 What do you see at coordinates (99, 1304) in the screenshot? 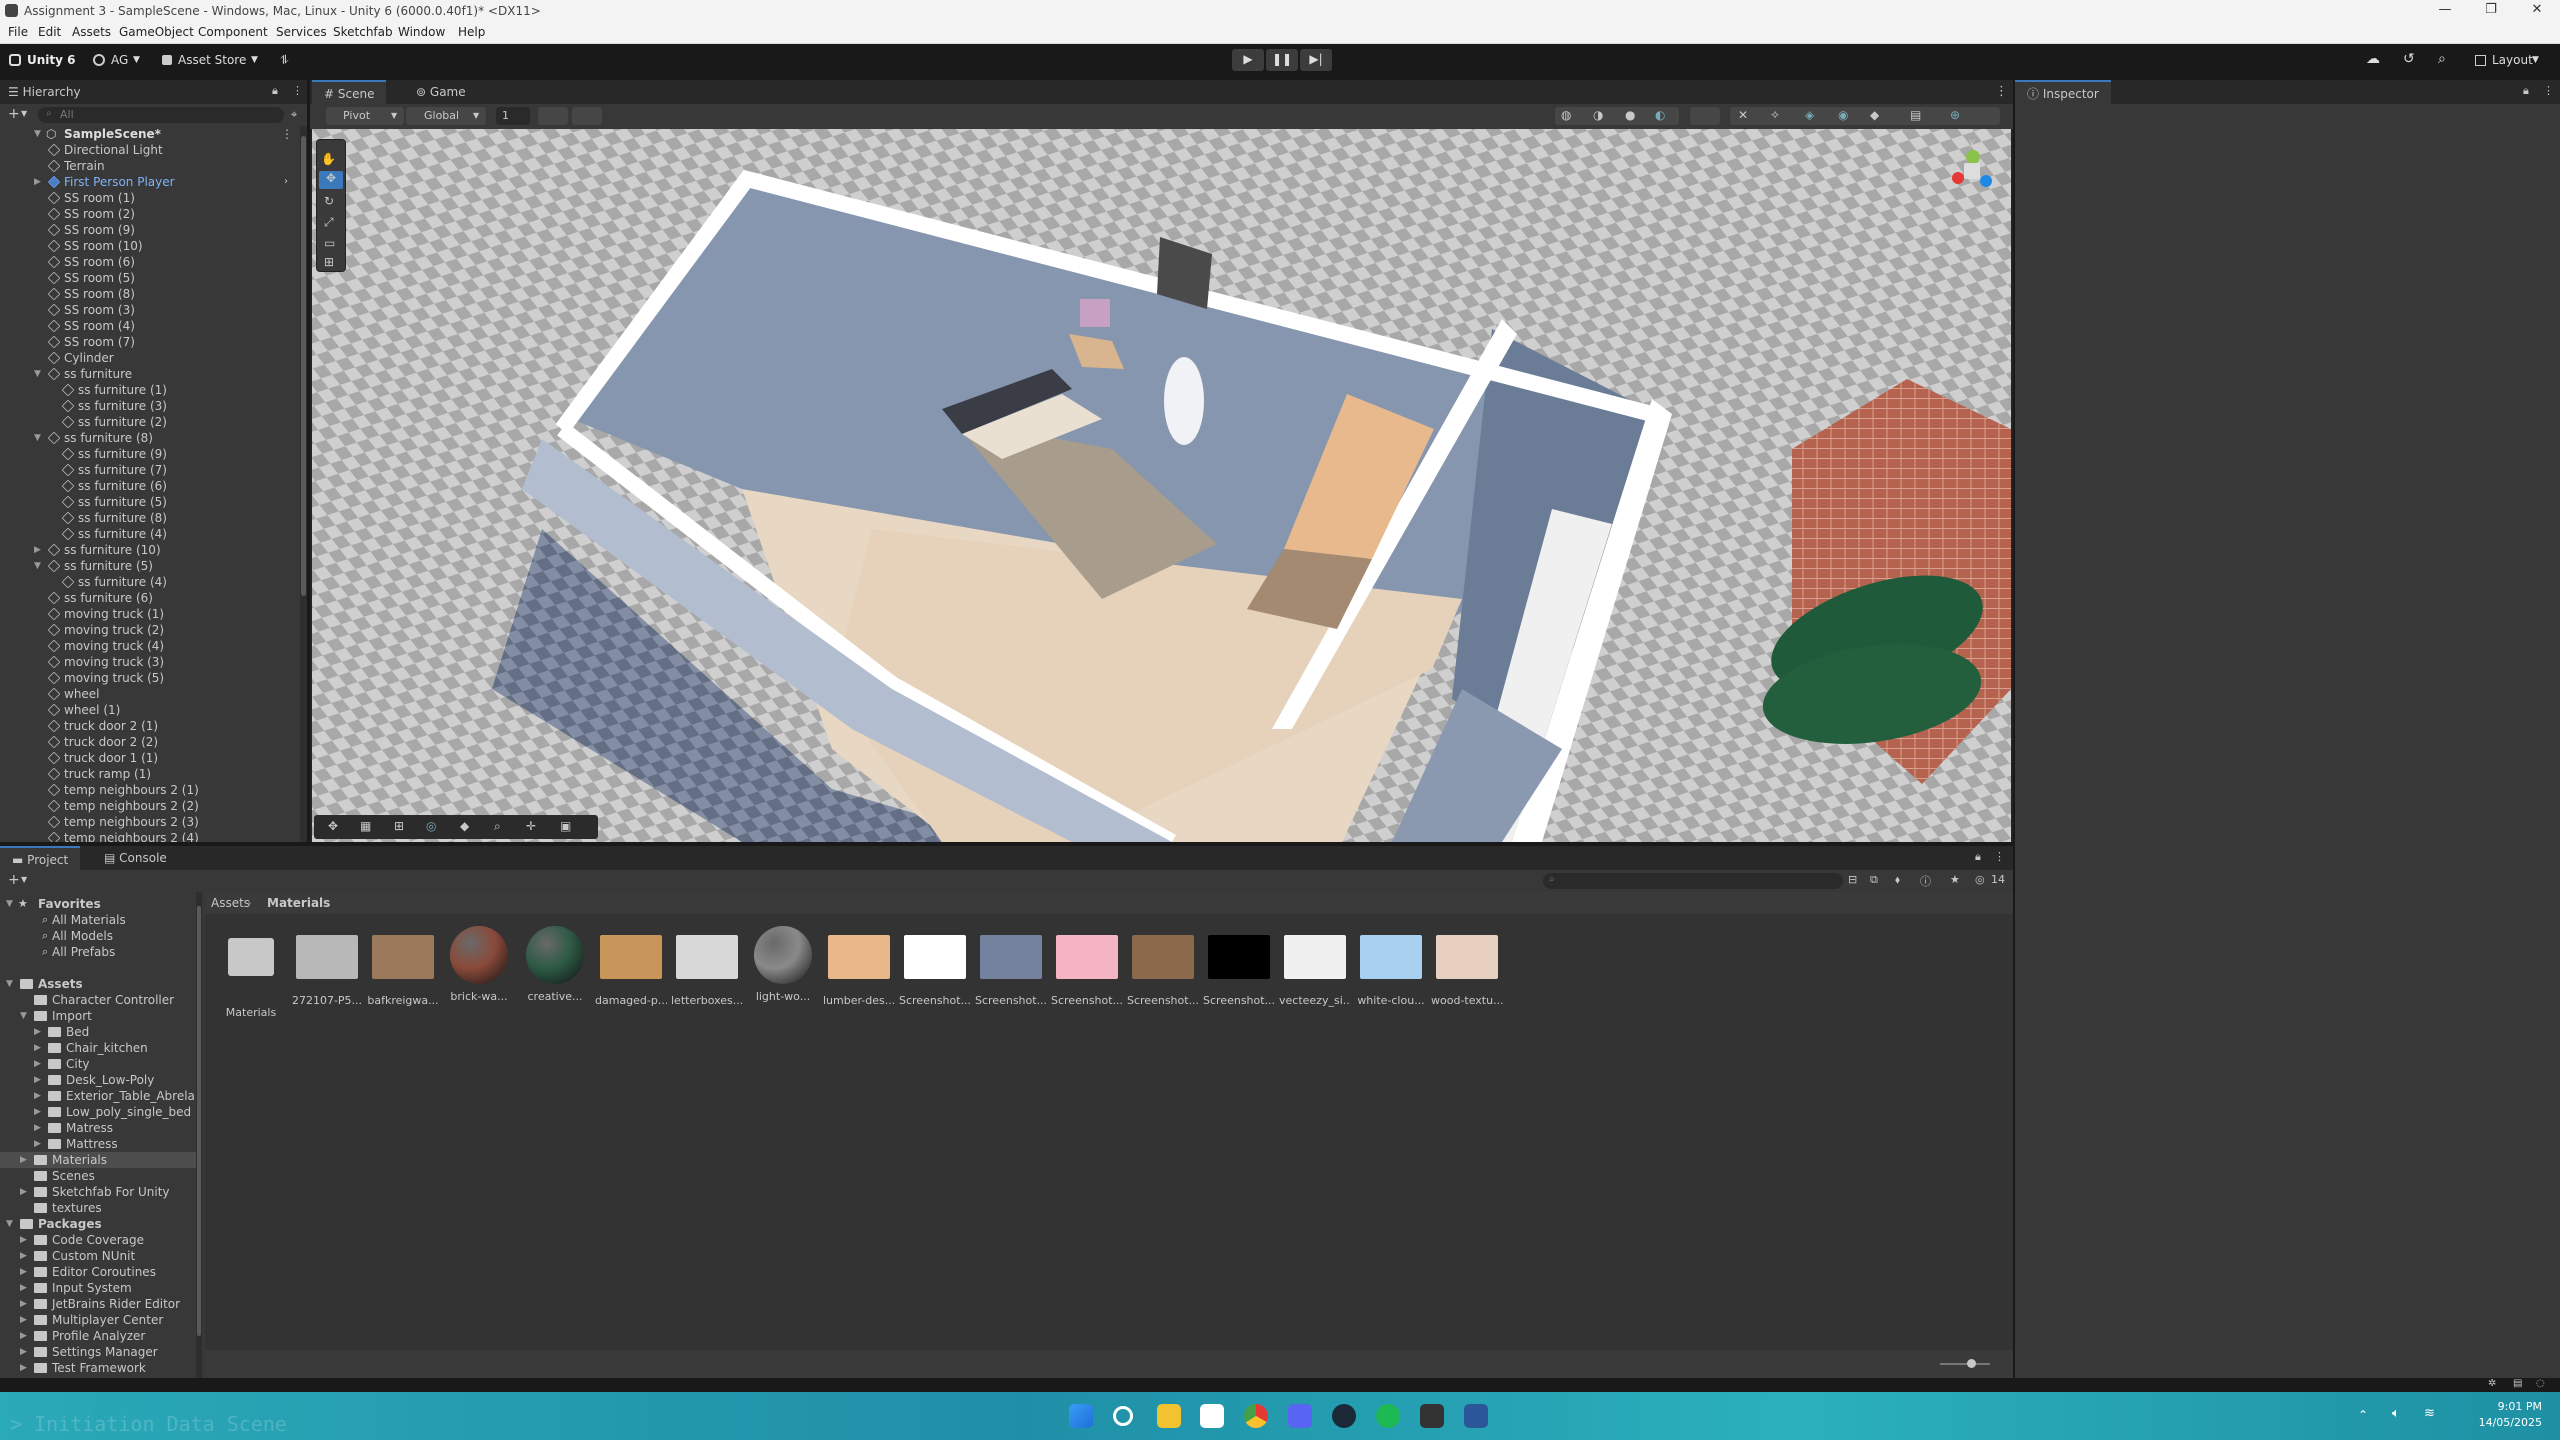
I see `project-tree-item: ▶ JetBrains Rider Editor` at bounding box center [99, 1304].